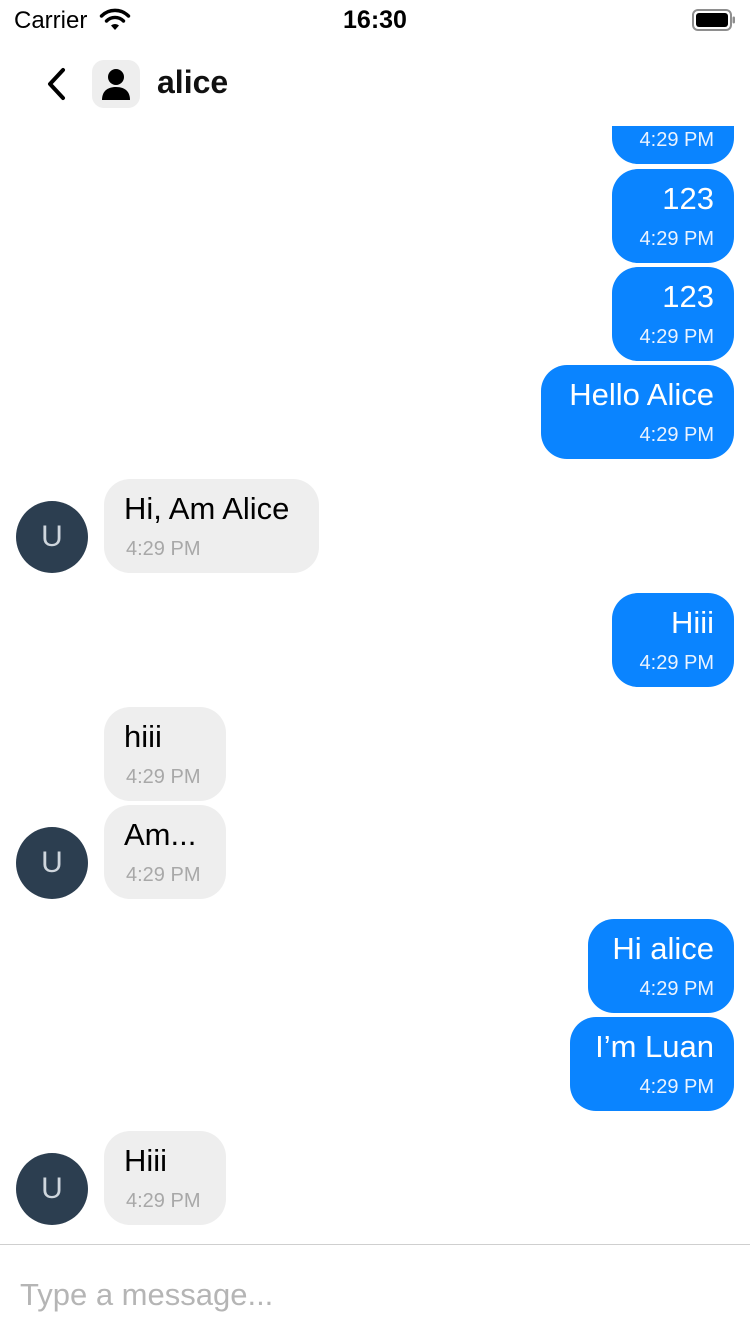 The height and width of the screenshot is (1334, 750). What do you see at coordinates (370, 1295) in the screenshot?
I see `message-input` at bounding box center [370, 1295].